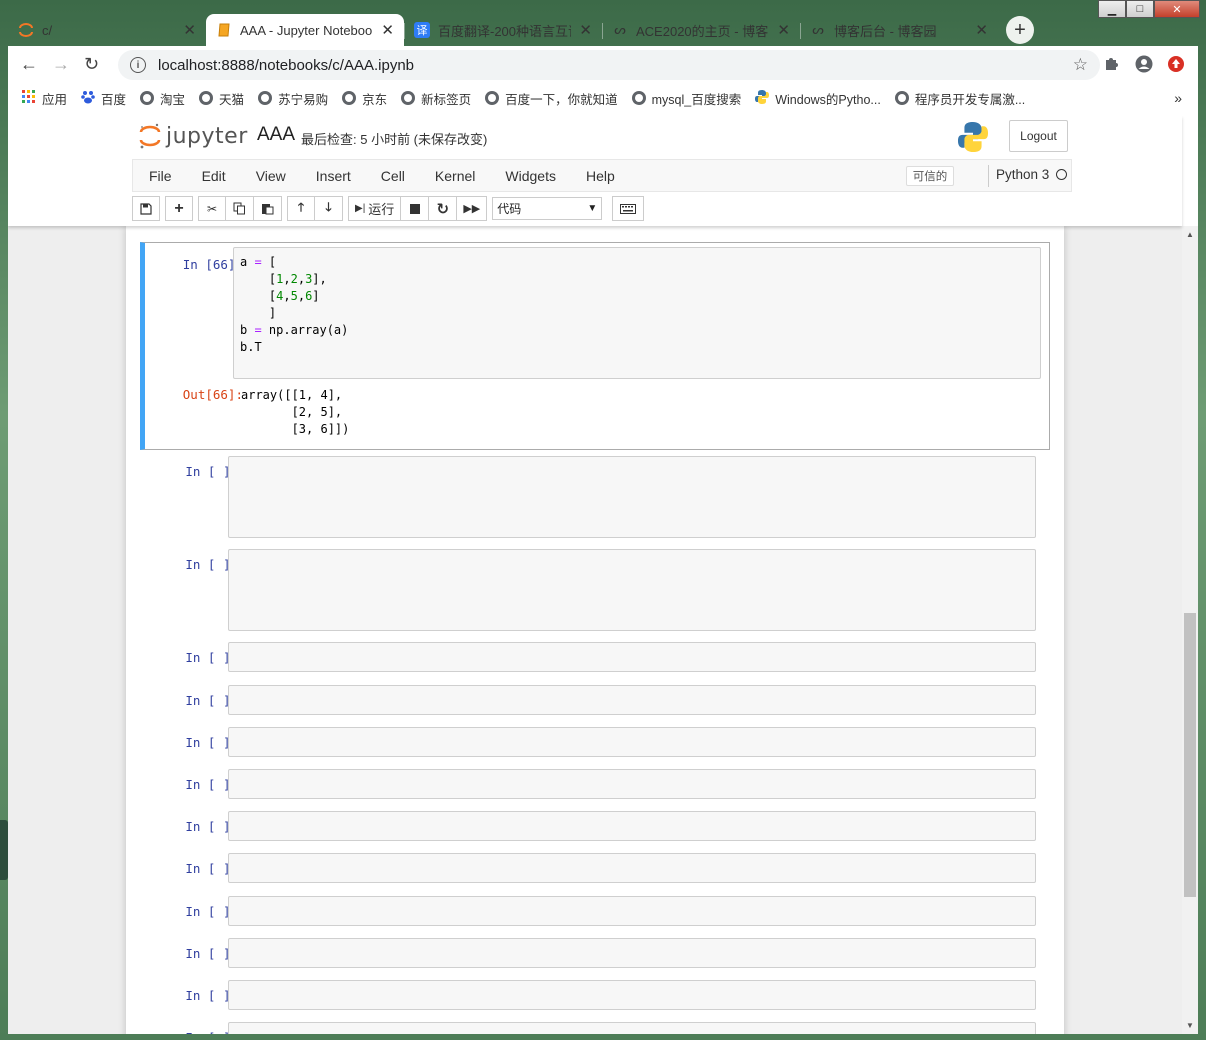 This screenshot has width=1206, height=1040. I want to click on side-grip-handle, so click(4, 850).